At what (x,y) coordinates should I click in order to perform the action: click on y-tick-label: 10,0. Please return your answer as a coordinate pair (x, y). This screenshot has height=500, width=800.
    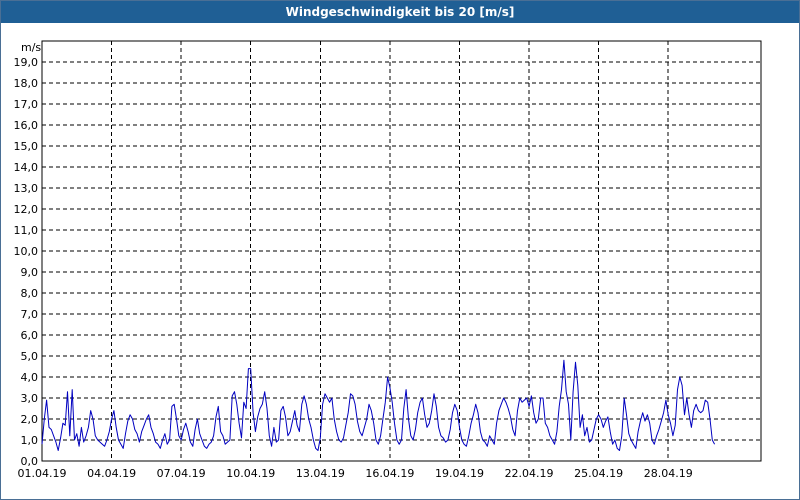
    Looking at the image, I should click on (26, 251).